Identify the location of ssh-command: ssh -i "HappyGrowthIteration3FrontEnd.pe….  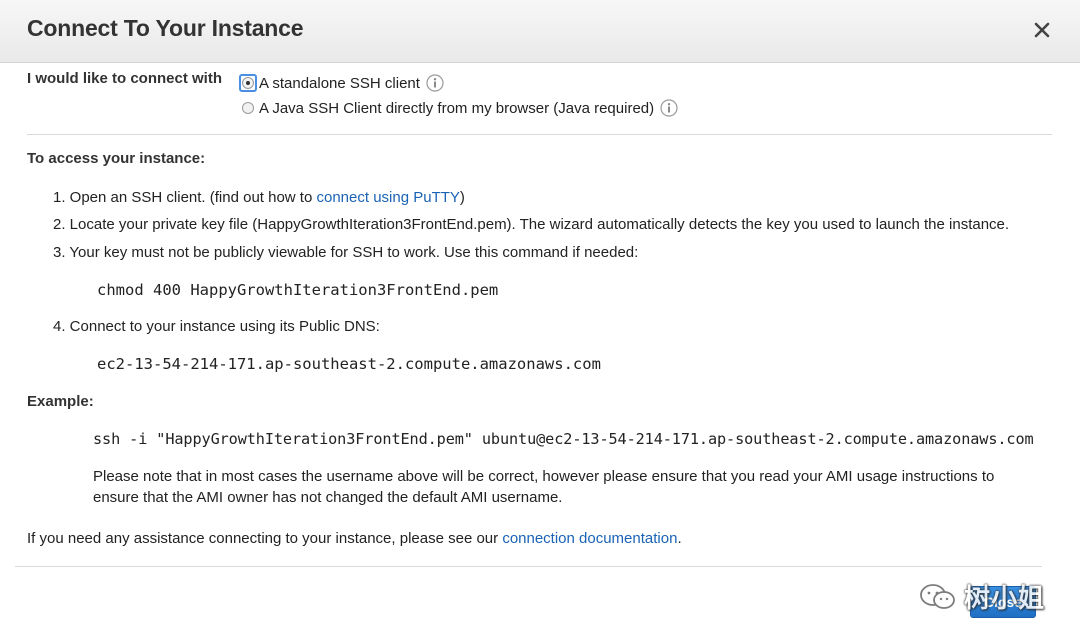
(563, 439).